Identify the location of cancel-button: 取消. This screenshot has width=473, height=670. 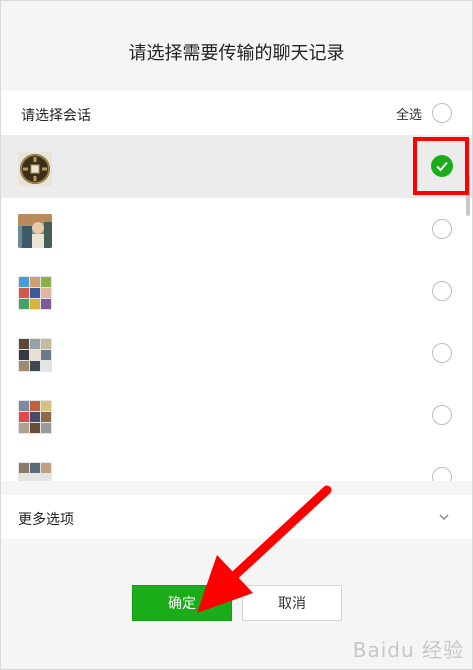
(292, 603).